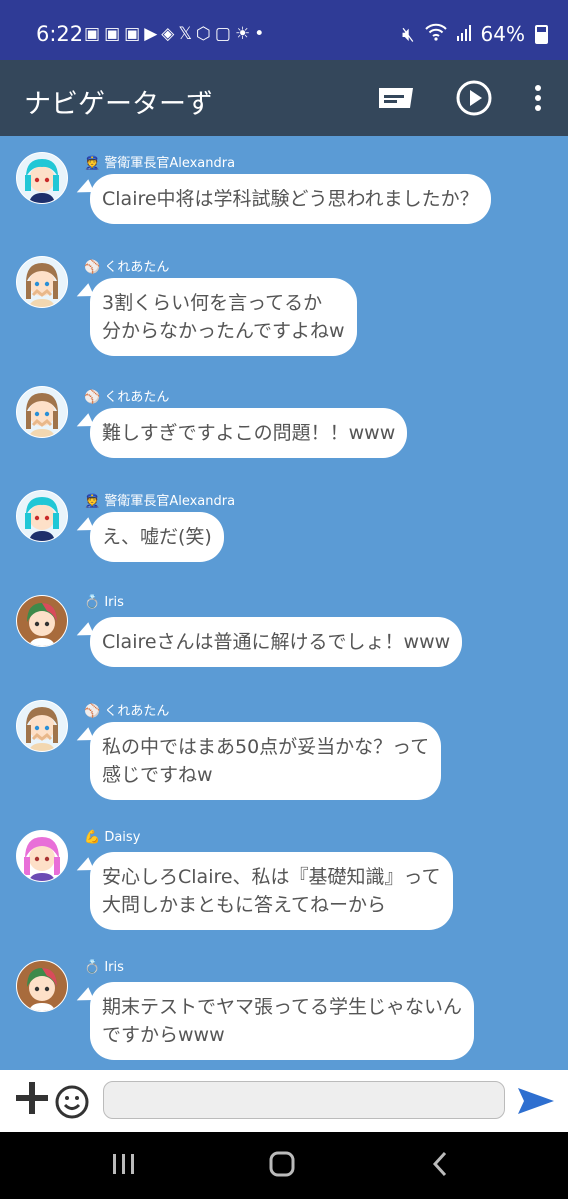  I want to click on emoji-icon, so click(72, 1104).